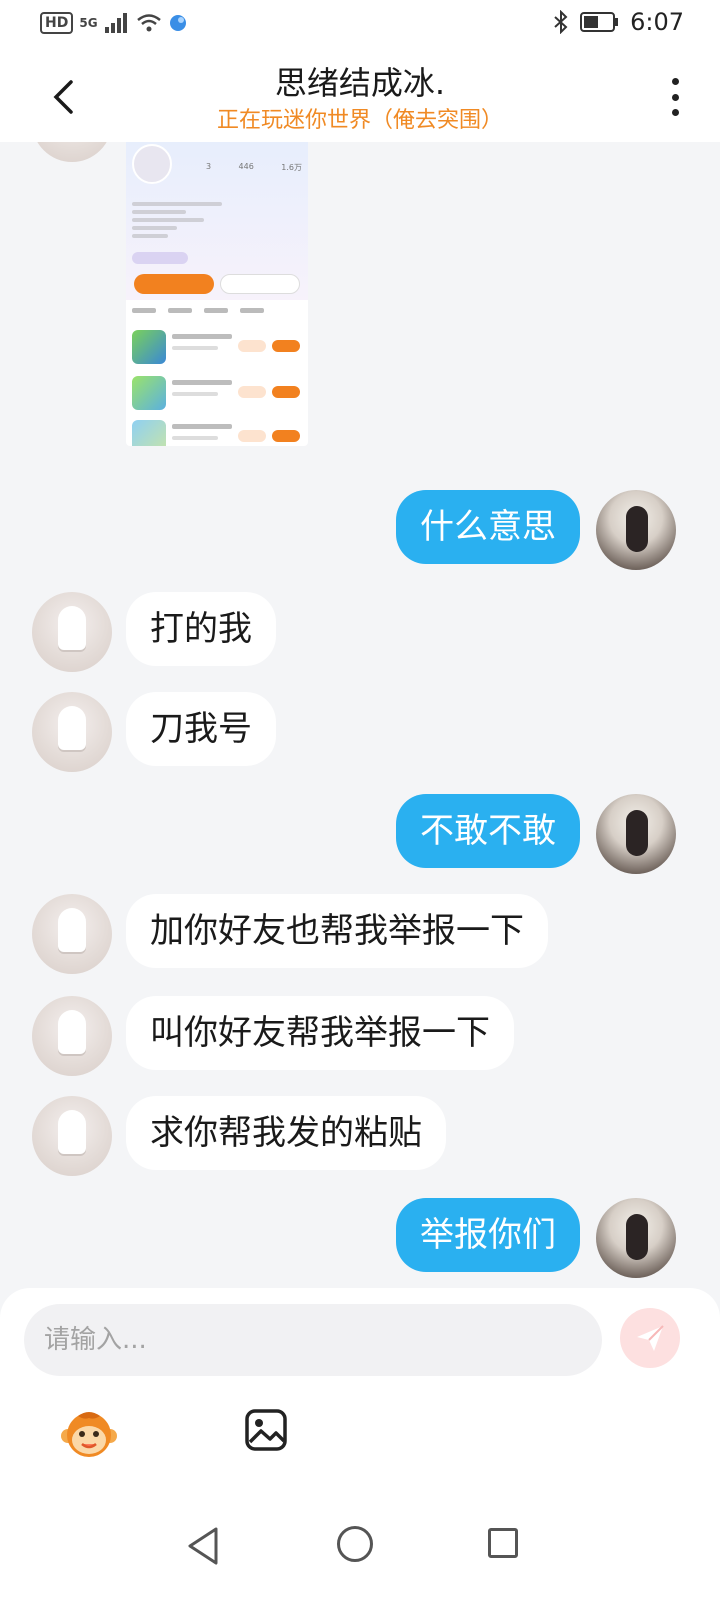 The image size is (720, 1600). Describe the element at coordinates (217, 313) in the screenshot. I see `shared-image-tabs` at that location.